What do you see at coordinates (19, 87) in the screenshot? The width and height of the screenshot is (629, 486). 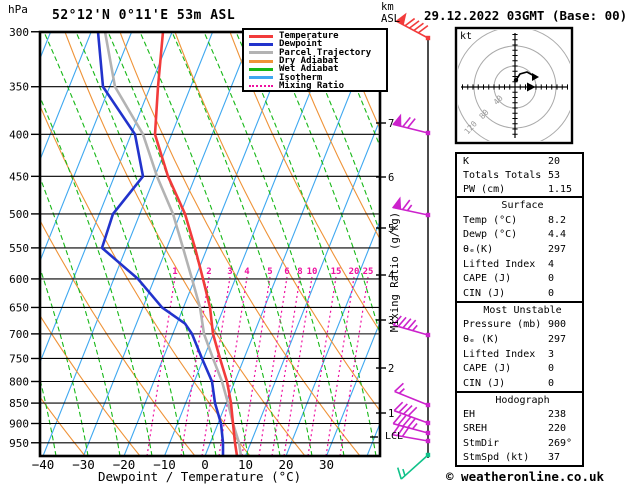 I see `pressure-tick-label: 350` at bounding box center [19, 87].